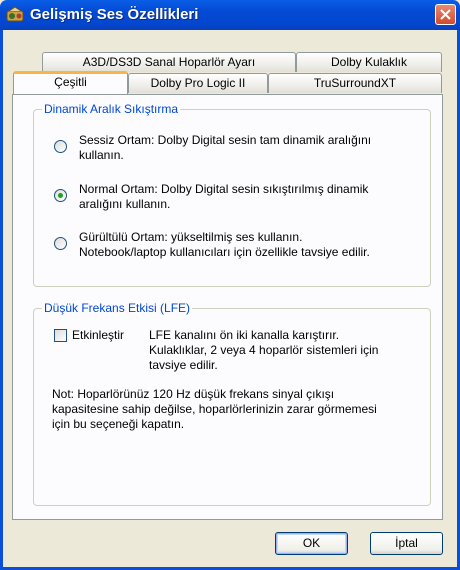  I want to click on radio-selected-dot, so click(60, 195).